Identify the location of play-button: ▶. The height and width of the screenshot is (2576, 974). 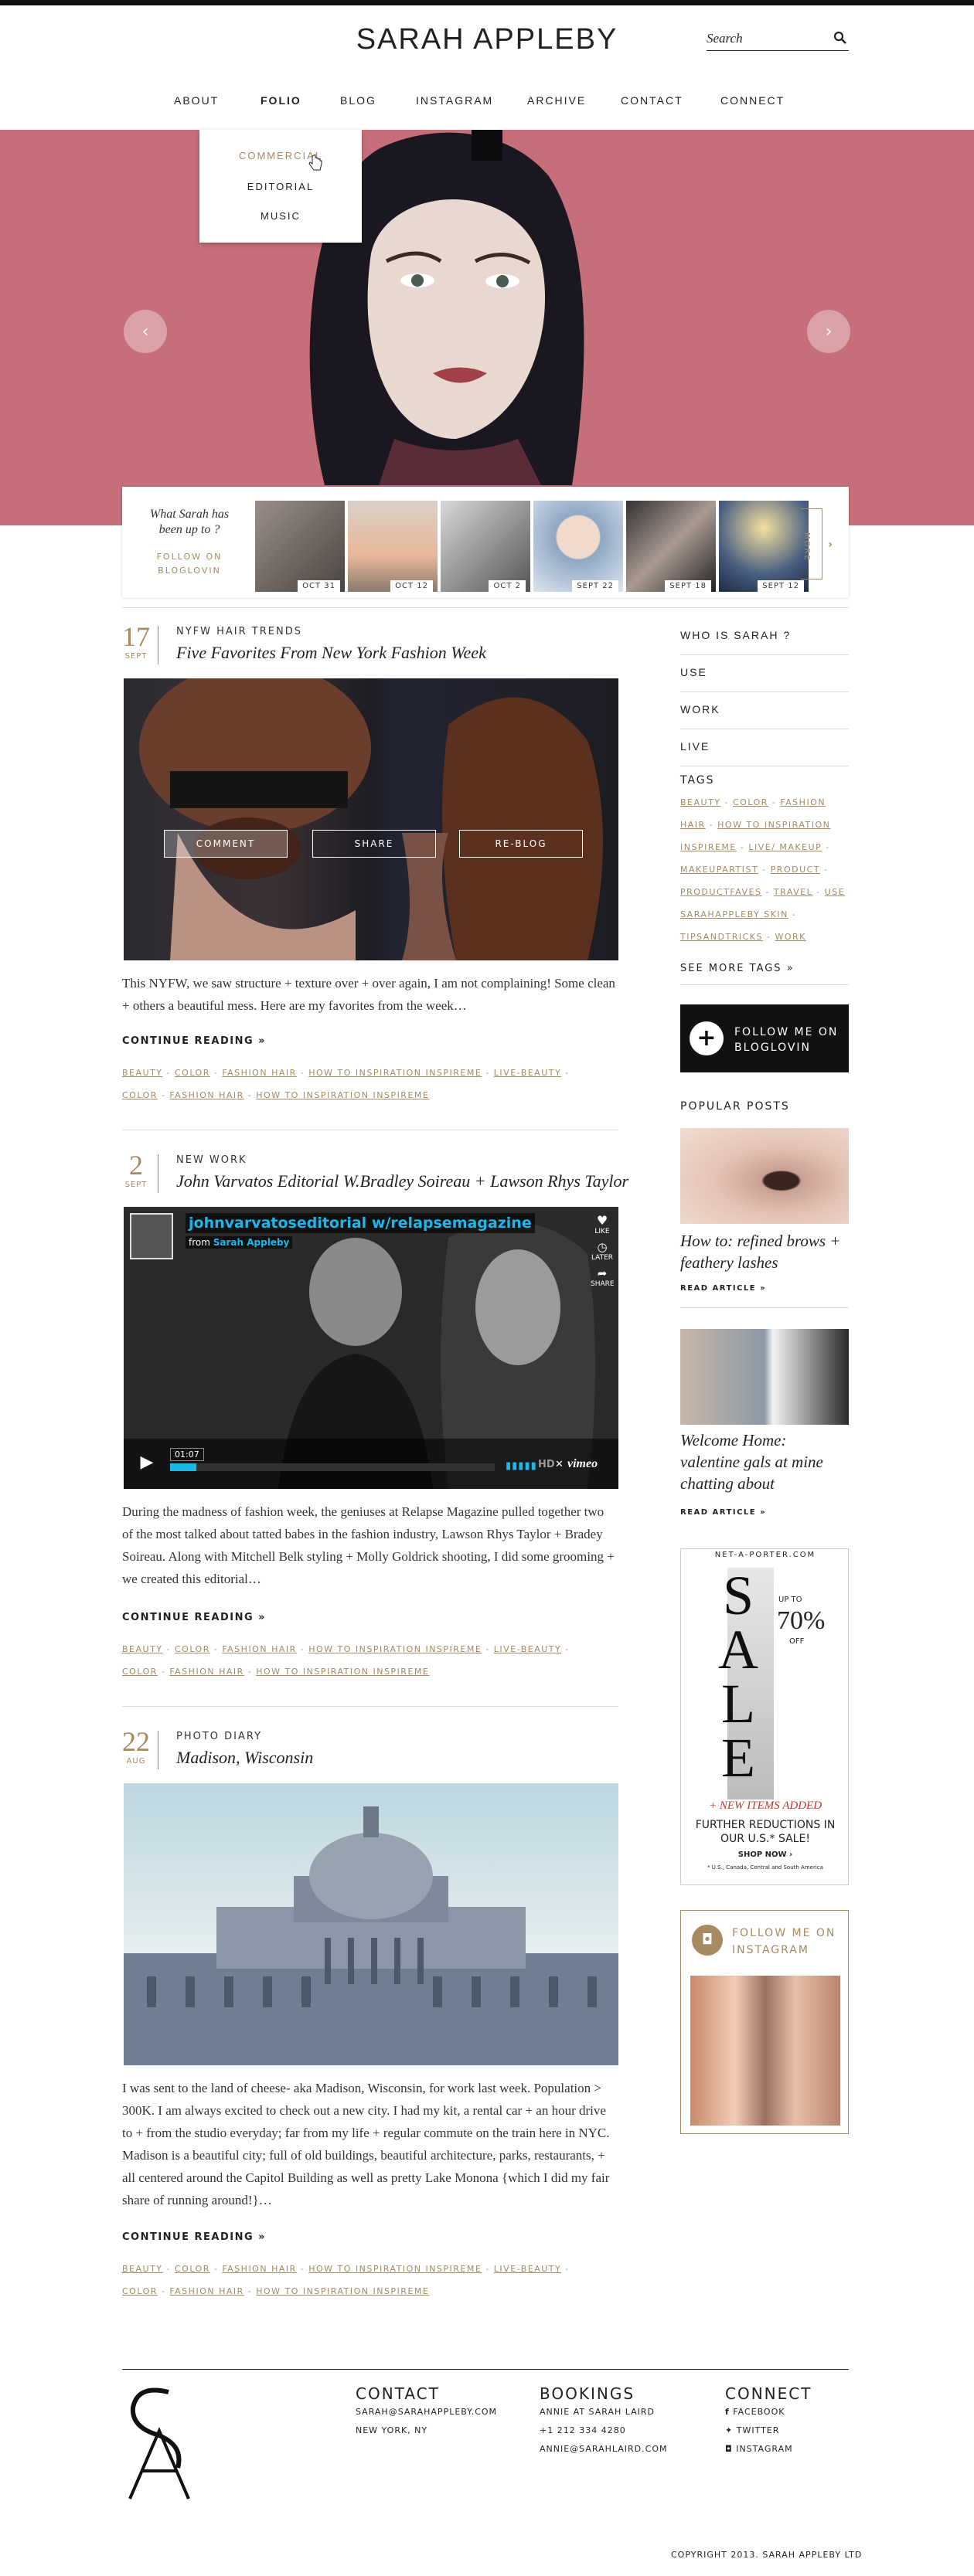
(146, 1466).